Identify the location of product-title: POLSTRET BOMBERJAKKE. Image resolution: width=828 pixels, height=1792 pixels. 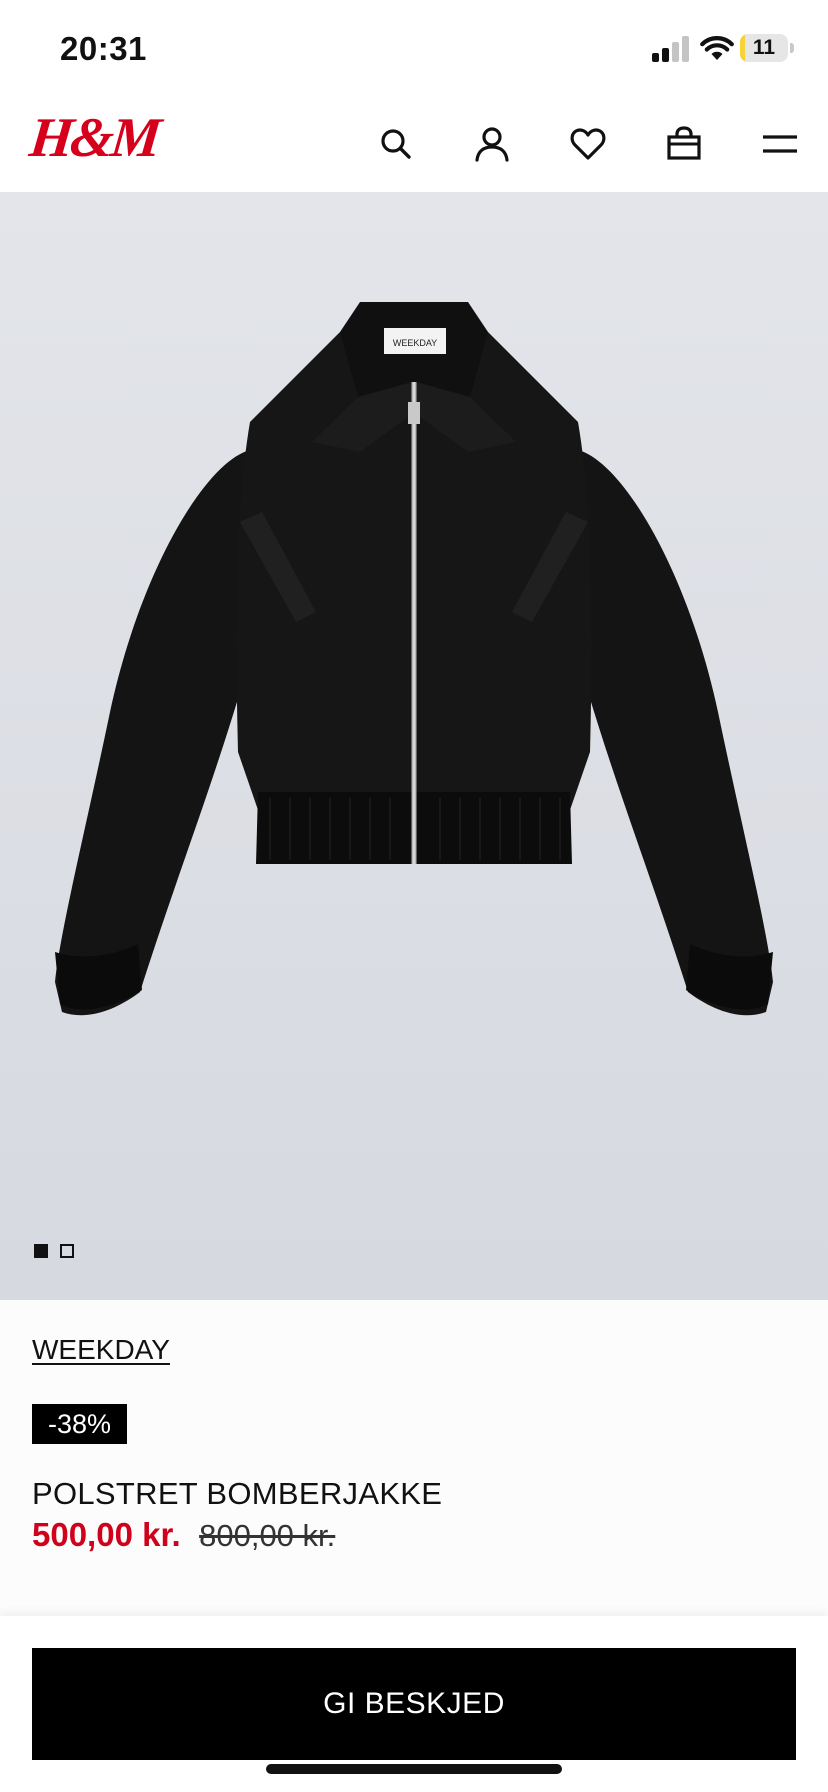
(237, 1493).